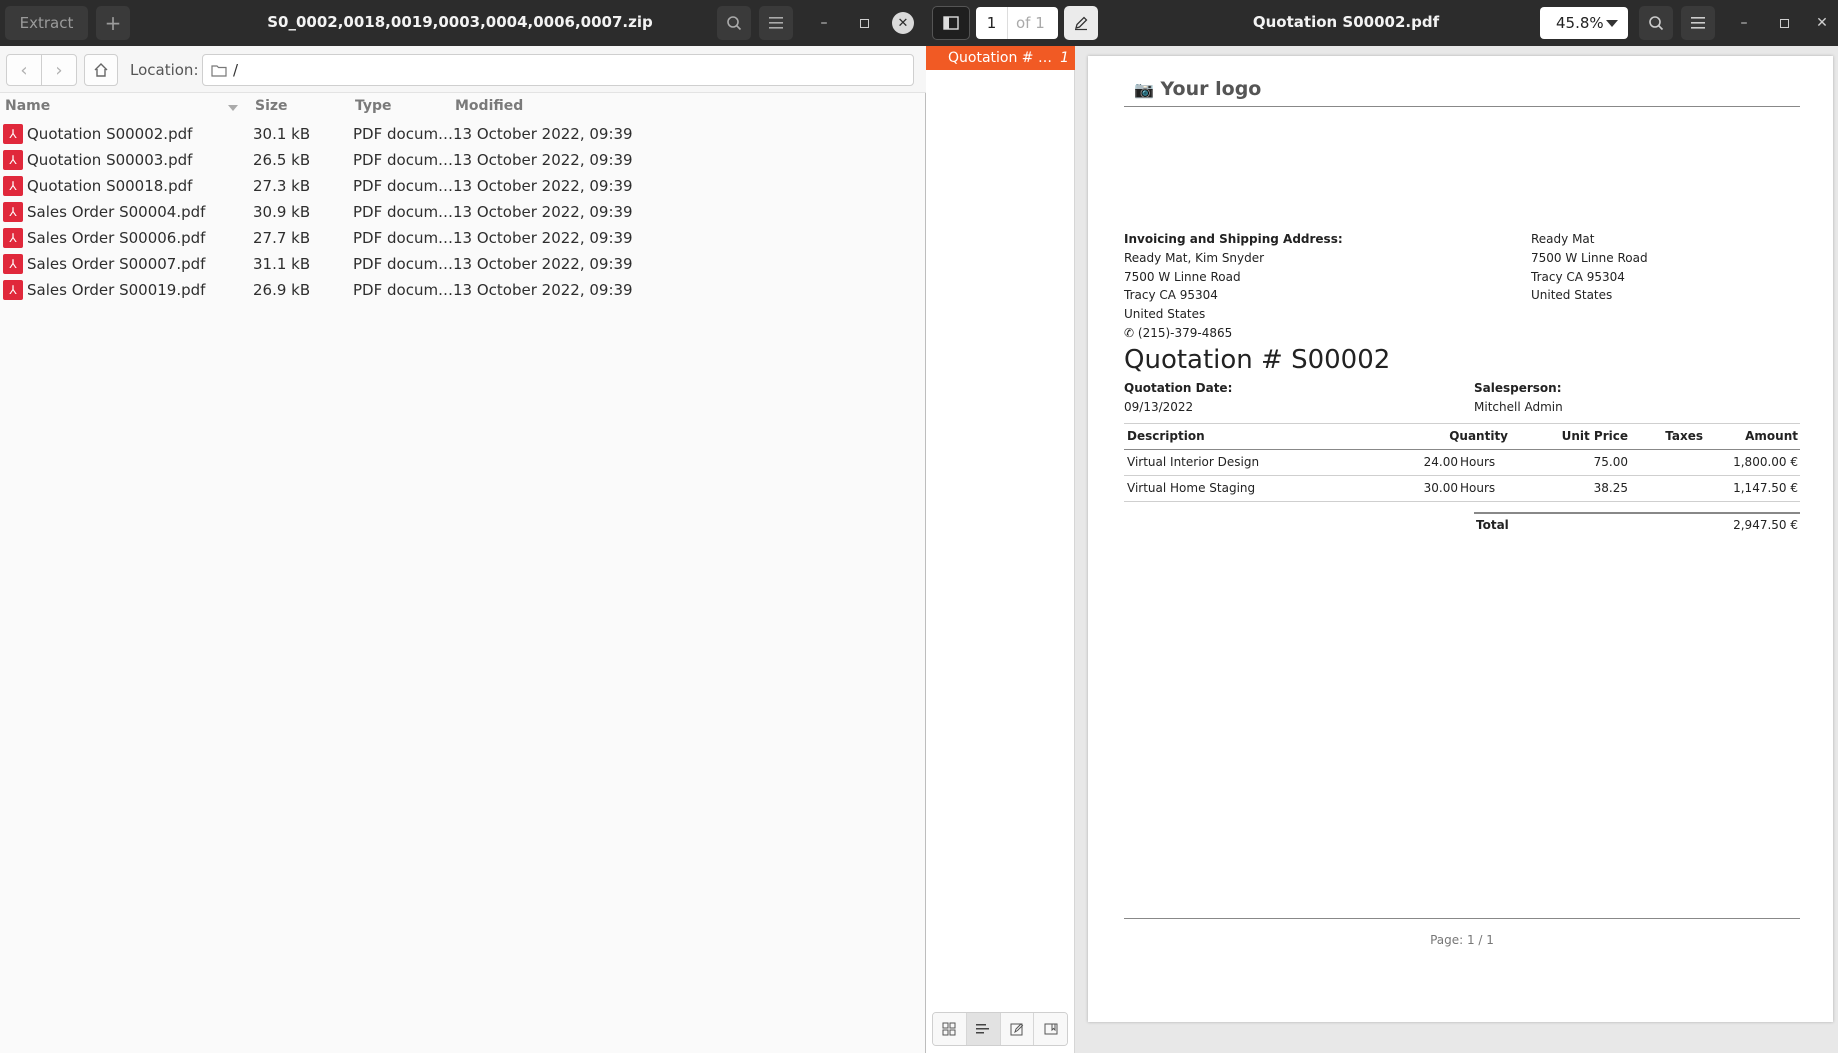 Image resolution: width=1838 pixels, height=1053 pixels. Describe the element at coordinates (110, 160) in the screenshot. I see `file-name: Quotation S00003.pdf` at that location.